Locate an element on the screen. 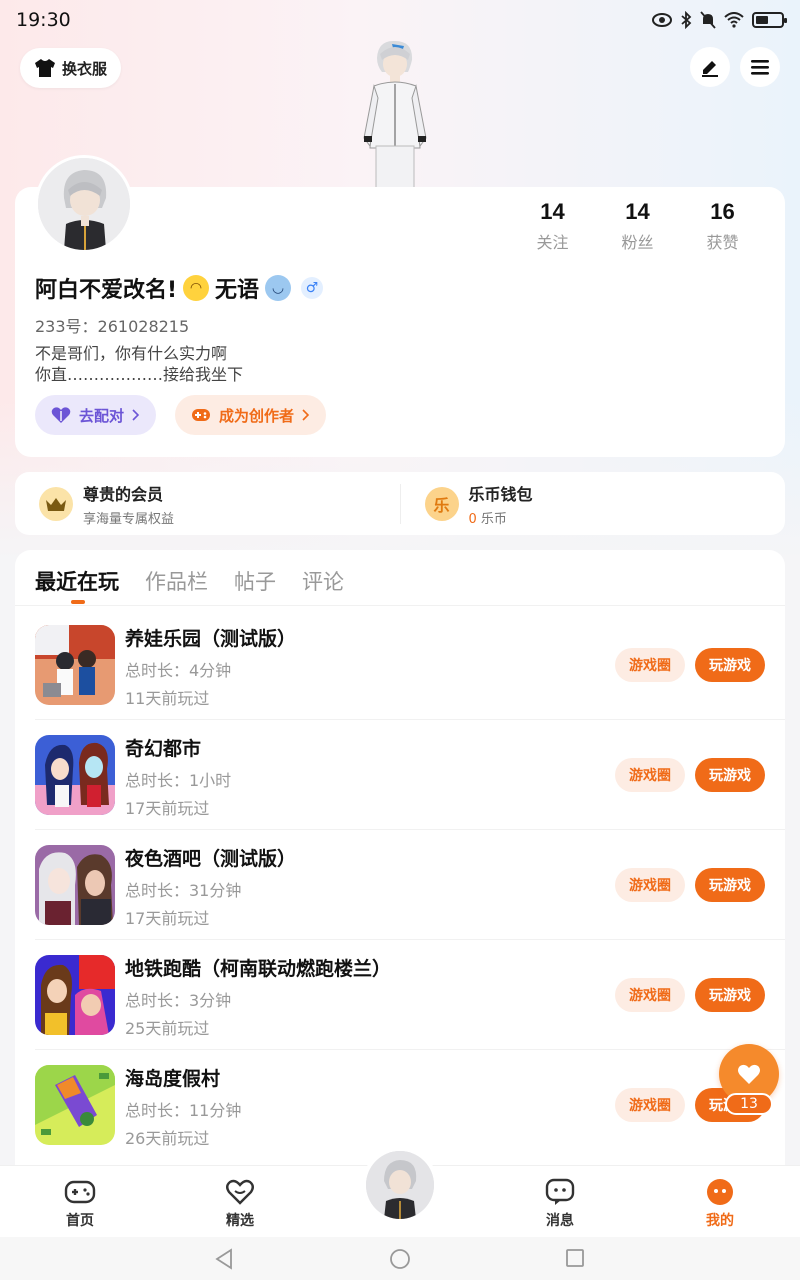  status-time: 19:30 is located at coordinates (43, 20).